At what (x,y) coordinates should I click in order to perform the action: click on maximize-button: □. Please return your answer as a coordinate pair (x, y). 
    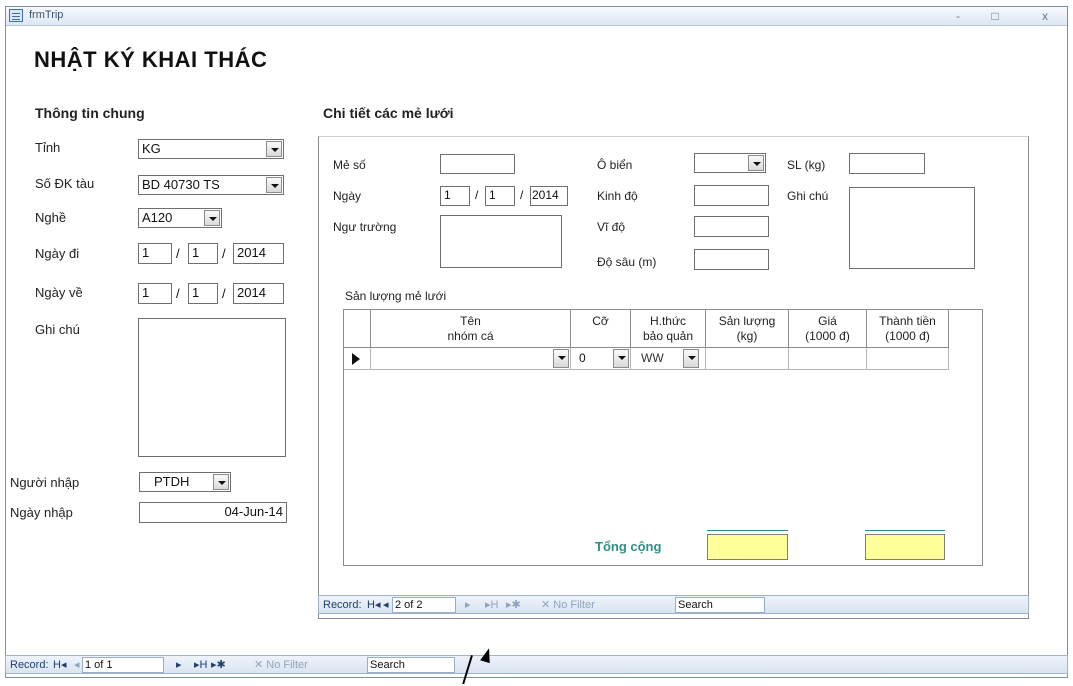
    Looking at the image, I should click on (995, 16).